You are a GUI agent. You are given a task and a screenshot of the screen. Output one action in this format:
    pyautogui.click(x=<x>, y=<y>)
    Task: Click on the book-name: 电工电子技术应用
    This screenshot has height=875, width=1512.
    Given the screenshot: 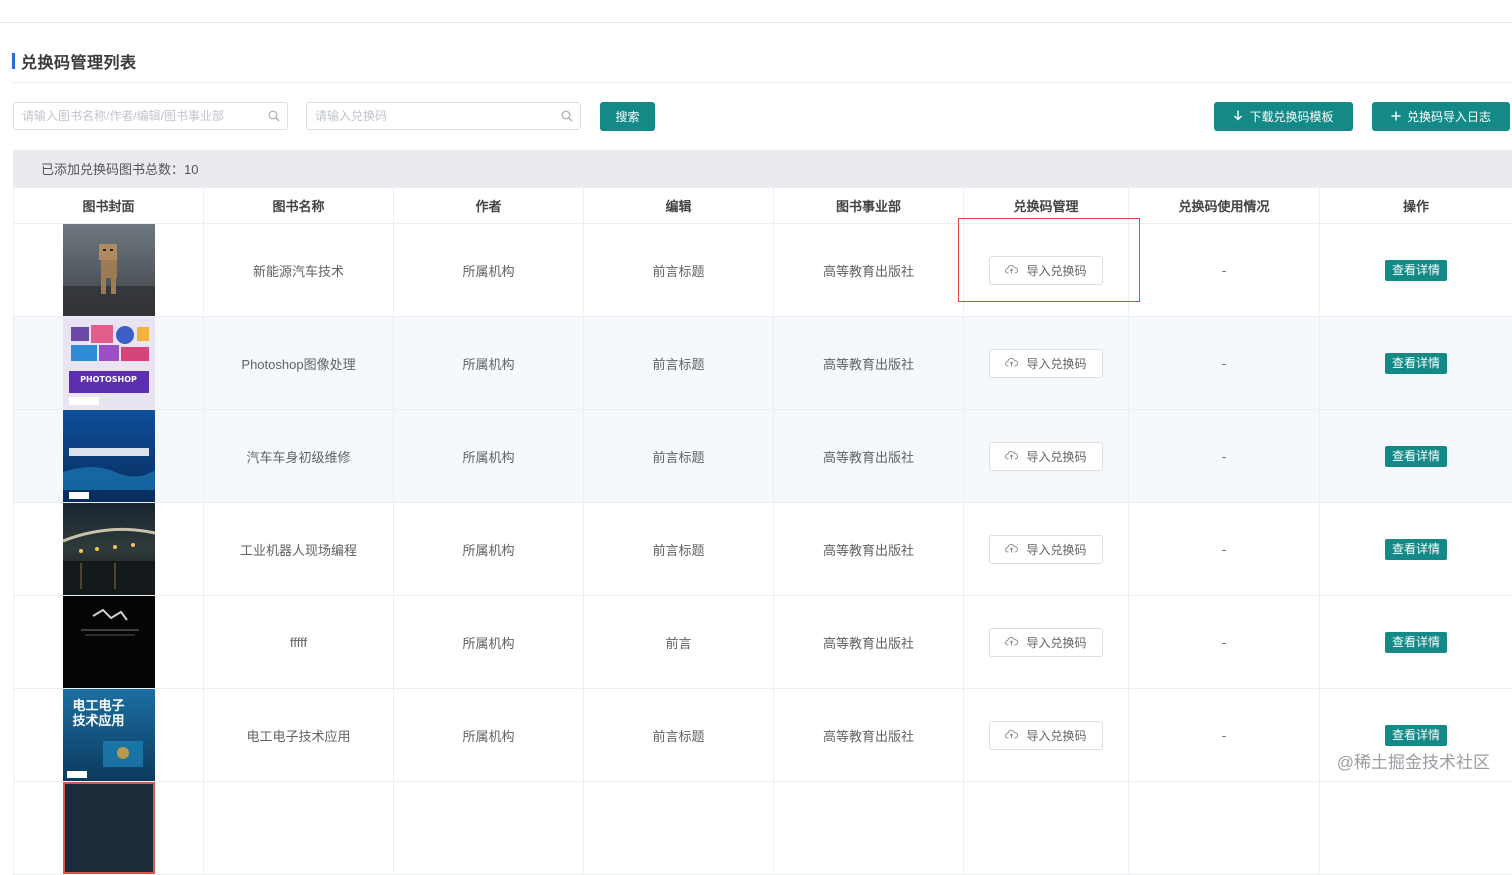 What is the action you would take?
    pyautogui.click(x=299, y=735)
    